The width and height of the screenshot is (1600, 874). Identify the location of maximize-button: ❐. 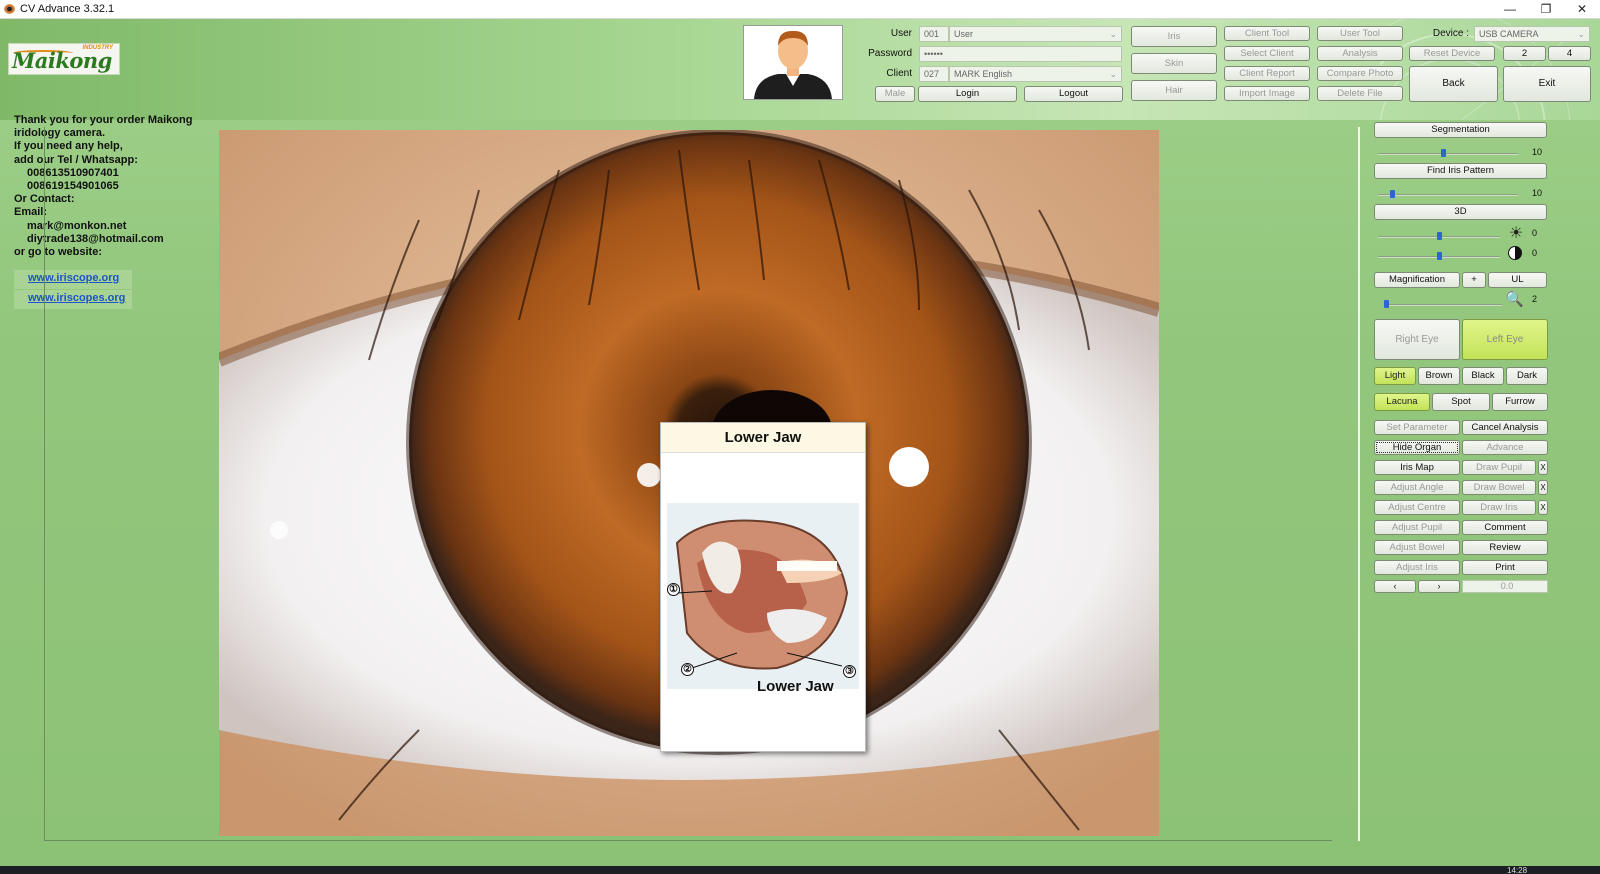
(1546, 9).